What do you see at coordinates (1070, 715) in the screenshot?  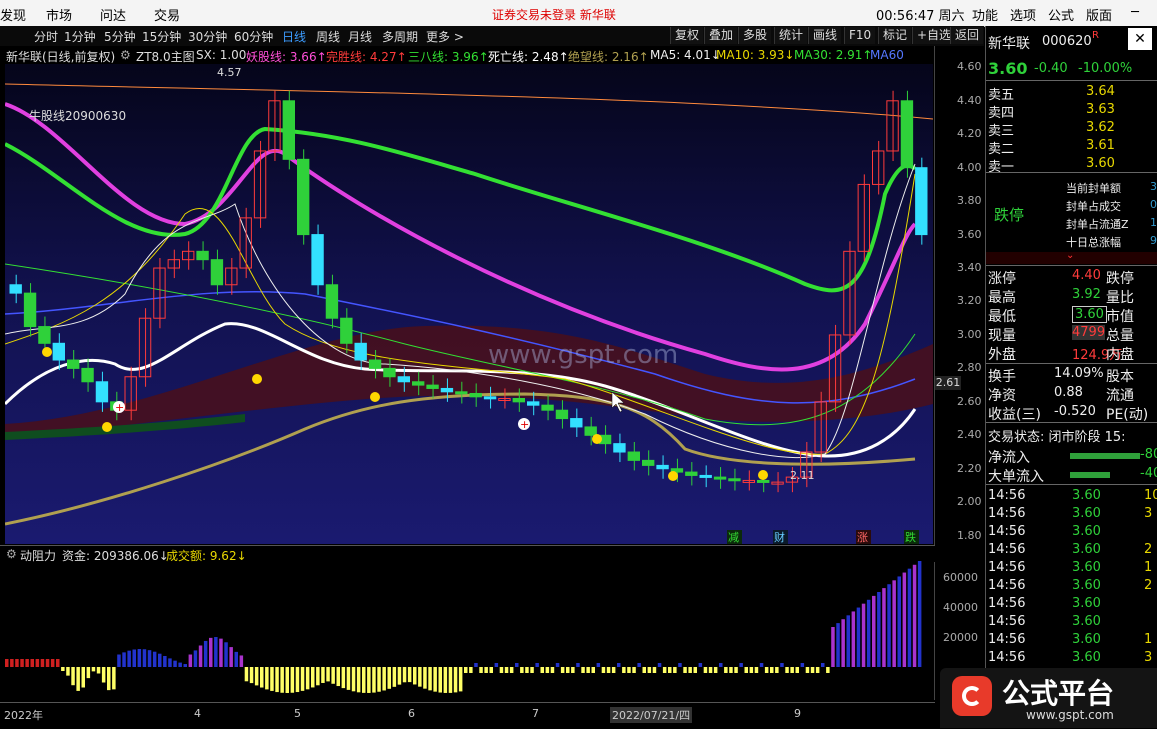 I see `logo-url: www.gspt.com` at bounding box center [1070, 715].